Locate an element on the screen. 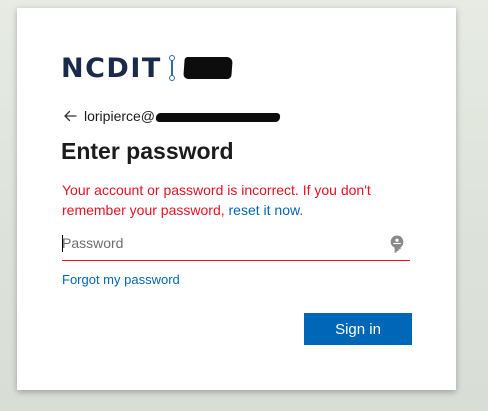 This screenshot has width=488, height=411. logo-text: NCDIT is located at coordinates (111, 68).